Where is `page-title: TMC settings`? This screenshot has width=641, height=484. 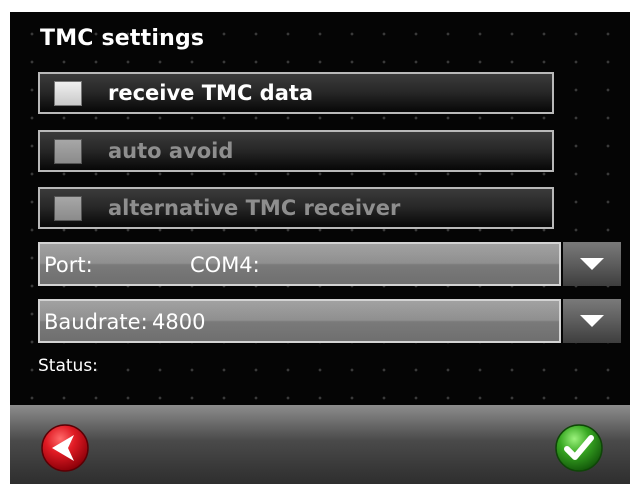
page-title: TMC settings is located at coordinates (122, 38).